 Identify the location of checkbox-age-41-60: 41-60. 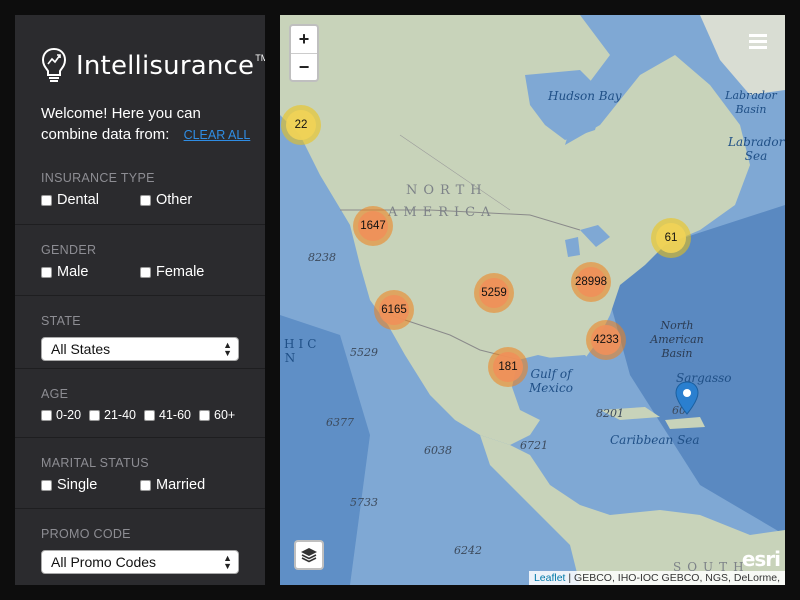
(167, 415).